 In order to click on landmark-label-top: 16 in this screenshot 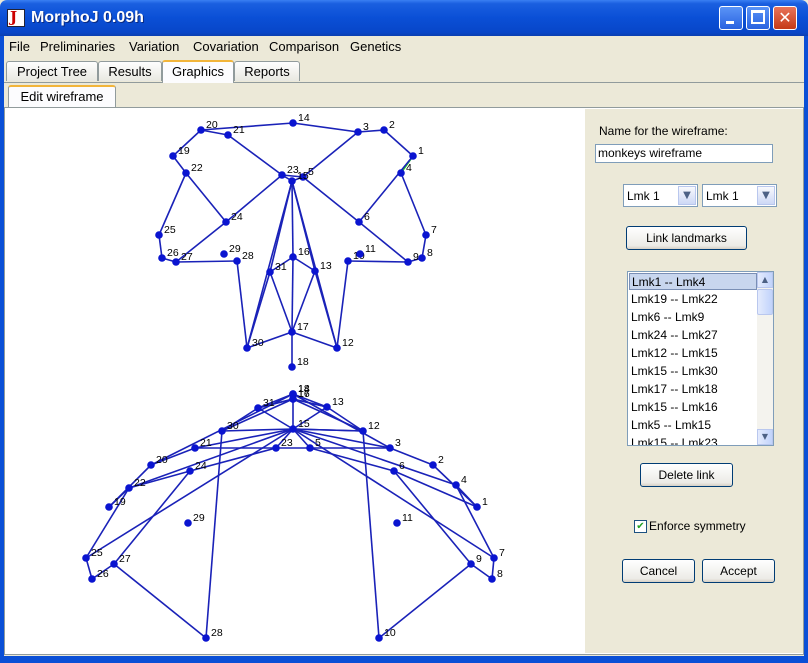, I will do `click(304, 252)`.